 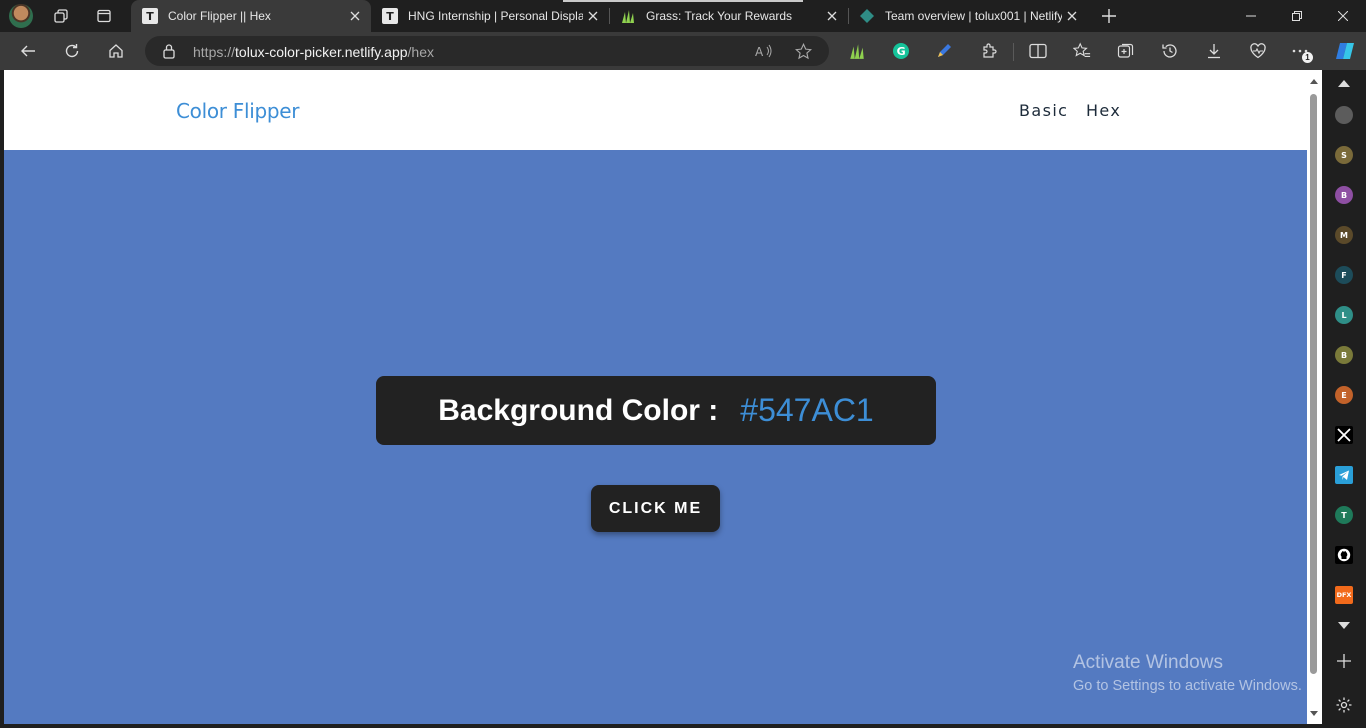 I want to click on pen-extension-icon, so click(x=944, y=51).